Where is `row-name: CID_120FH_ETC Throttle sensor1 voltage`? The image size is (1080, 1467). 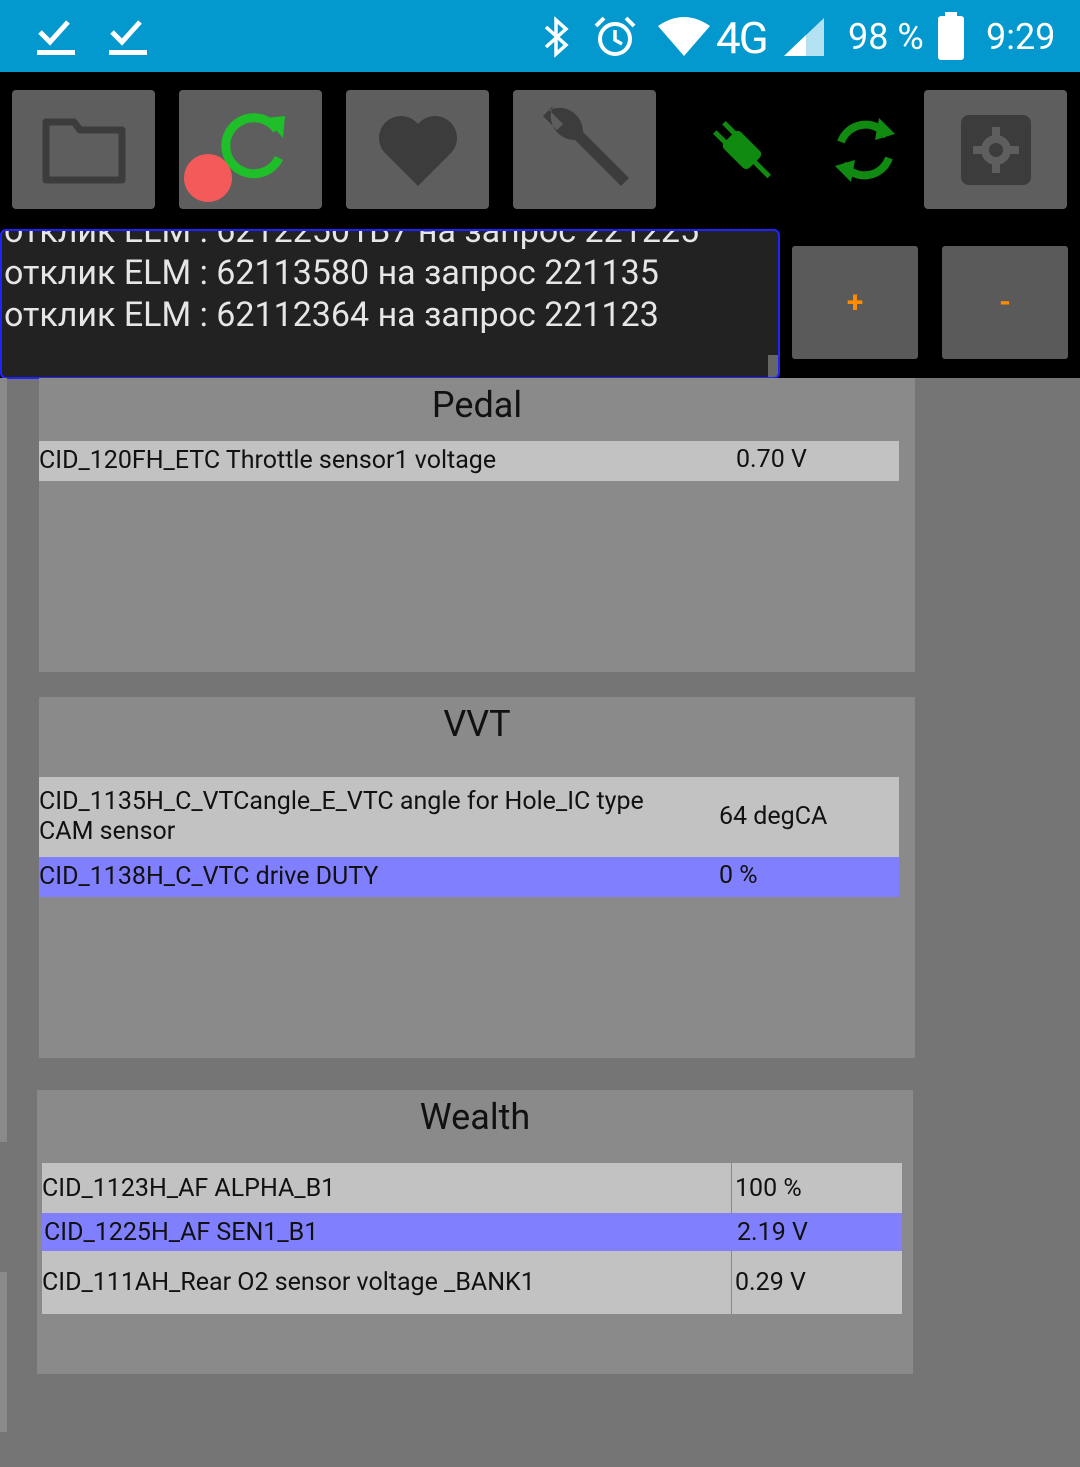
row-name: CID_120FH_ETC Throttle sensor1 voltage is located at coordinates (268, 460).